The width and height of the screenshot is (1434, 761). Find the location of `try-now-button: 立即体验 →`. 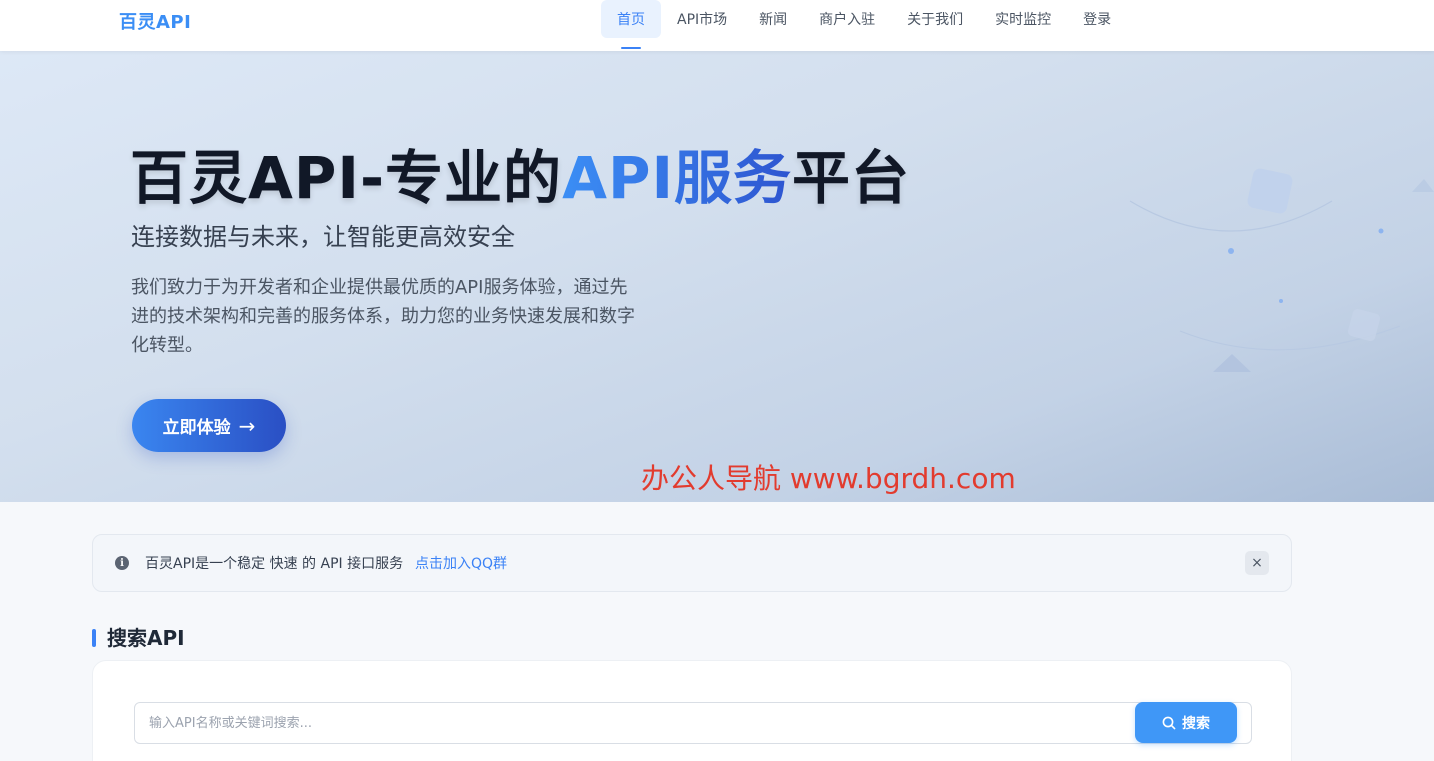

try-now-button: 立即体验 → is located at coordinates (209, 425).